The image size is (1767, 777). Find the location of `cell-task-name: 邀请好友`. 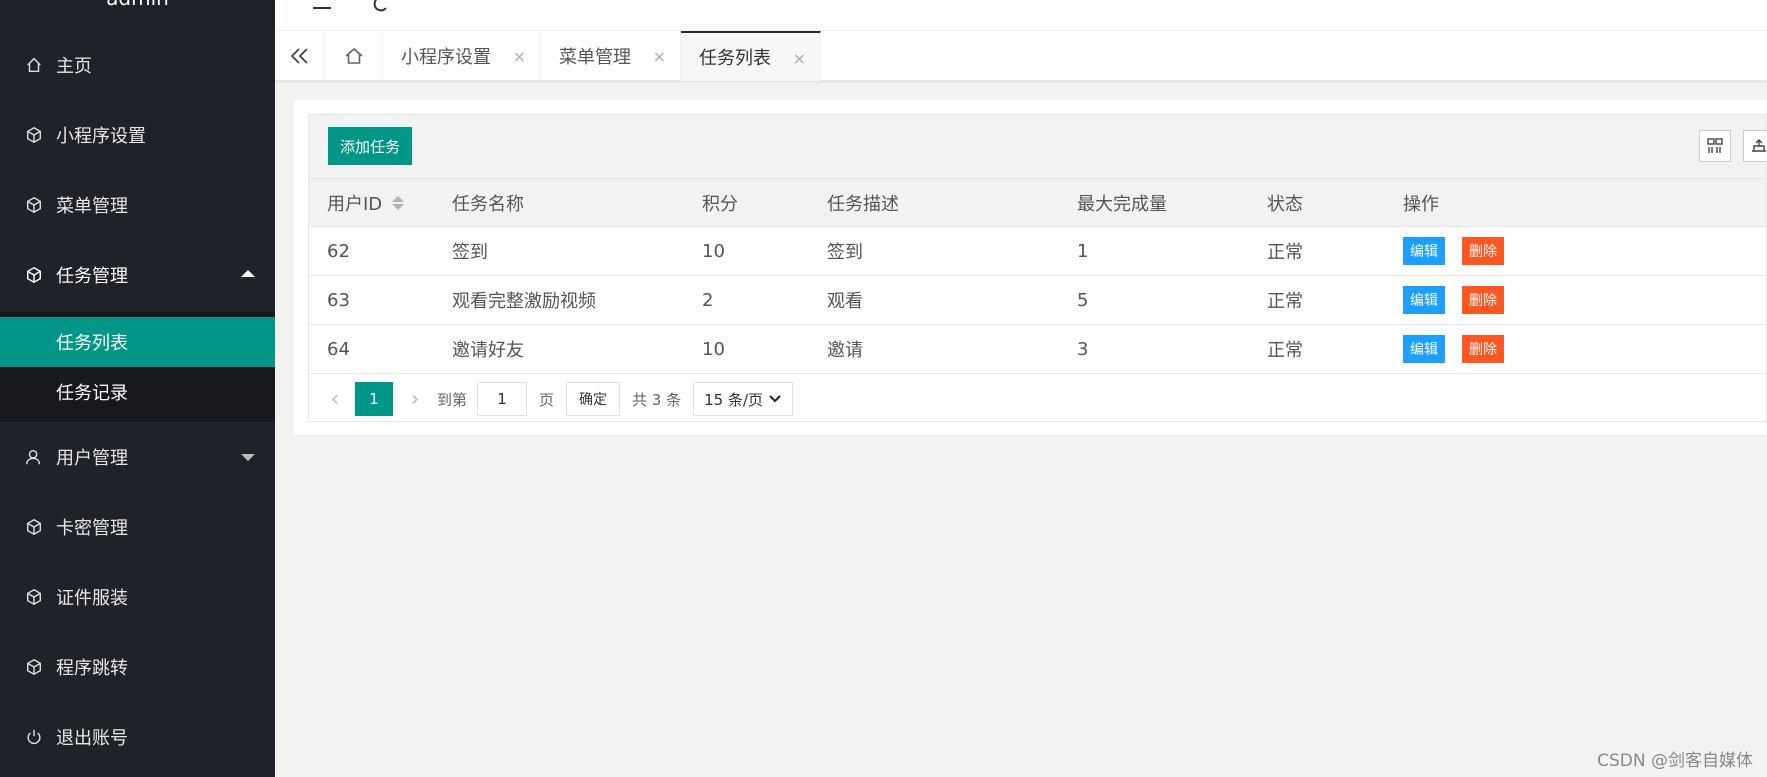

cell-task-name: 邀请好友 is located at coordinates (488, 350).